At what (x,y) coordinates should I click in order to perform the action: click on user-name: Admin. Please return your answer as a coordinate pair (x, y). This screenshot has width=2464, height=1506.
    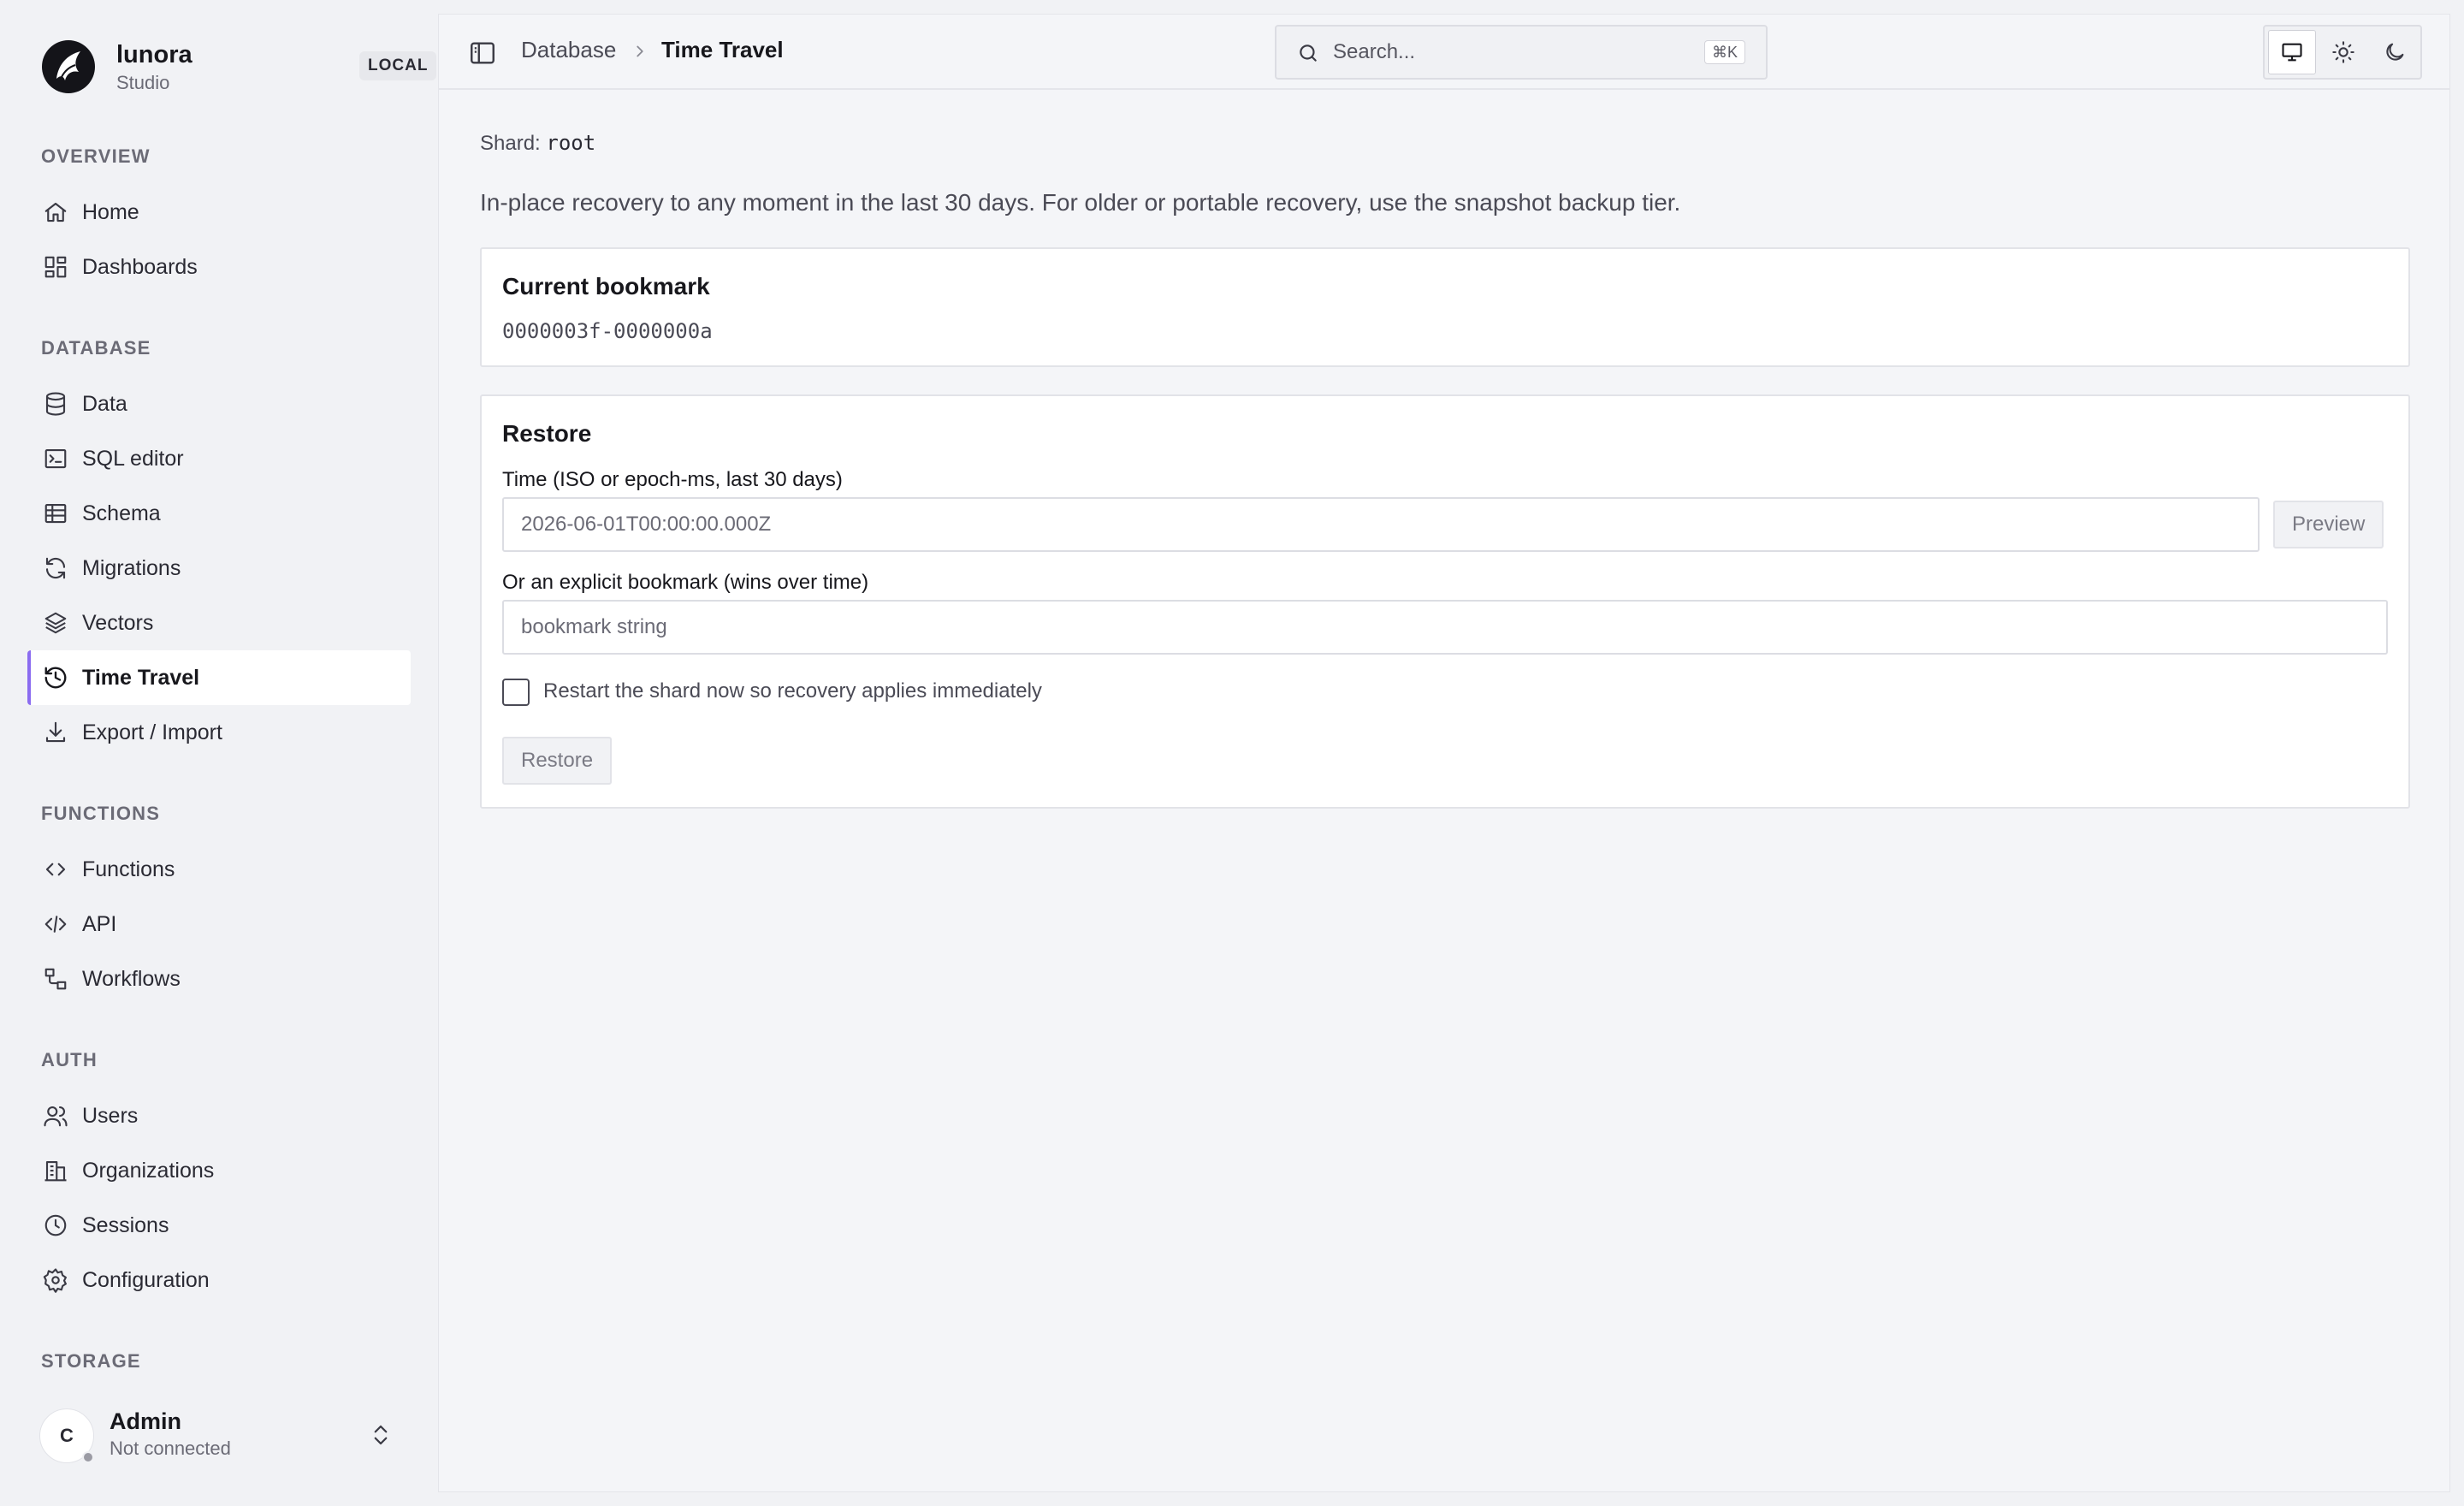
    Looking at the image, I should click on (145, 1421).